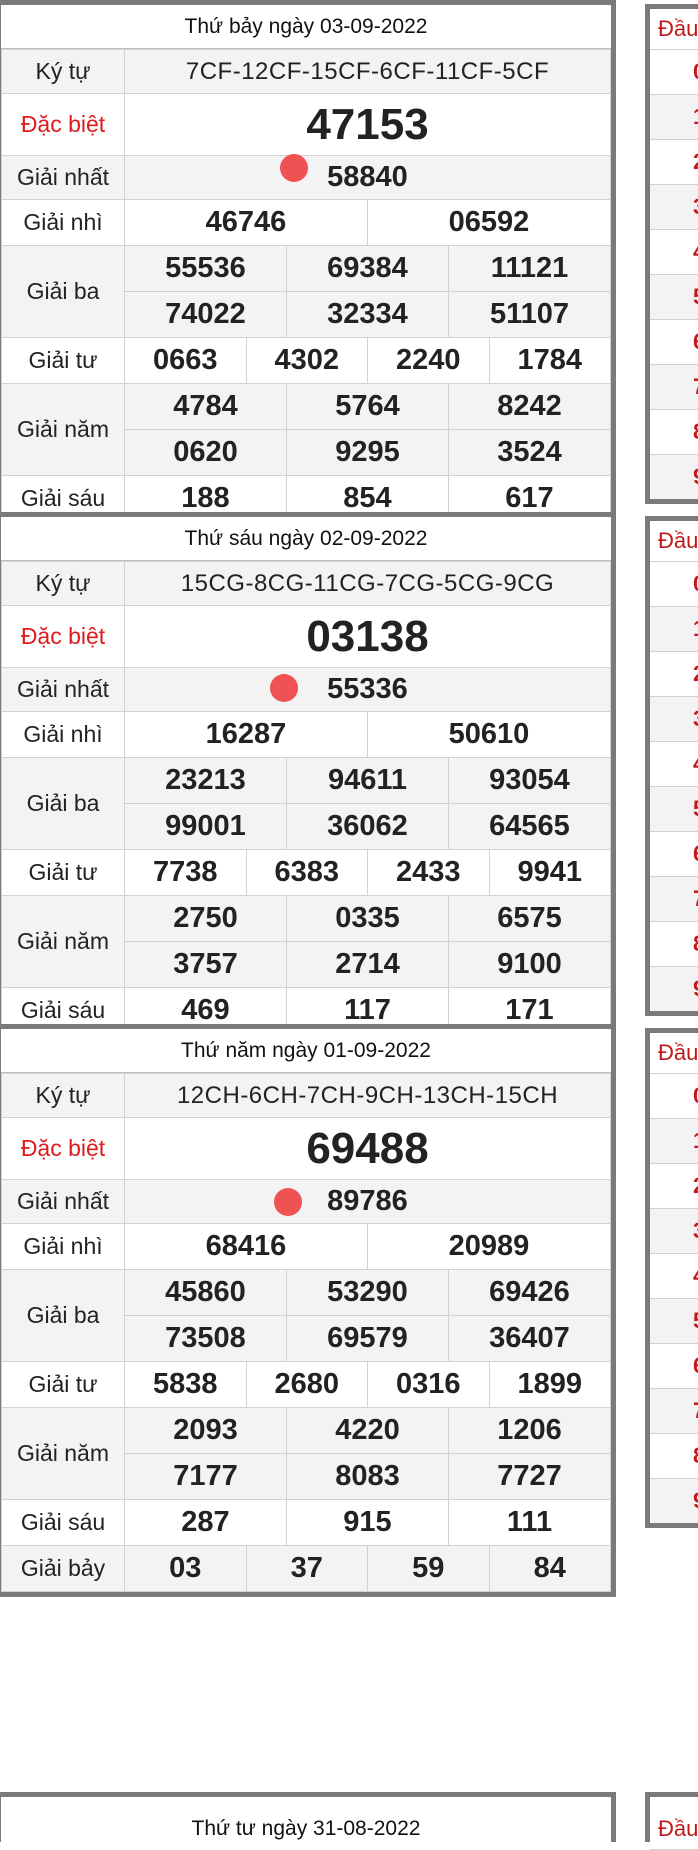 Image resolution: width=698 pixels, height=1850 pixels. Describe the element at coordinates (367, 406) in the screenshot. I see `giai-nam-value: 5764` at that location.